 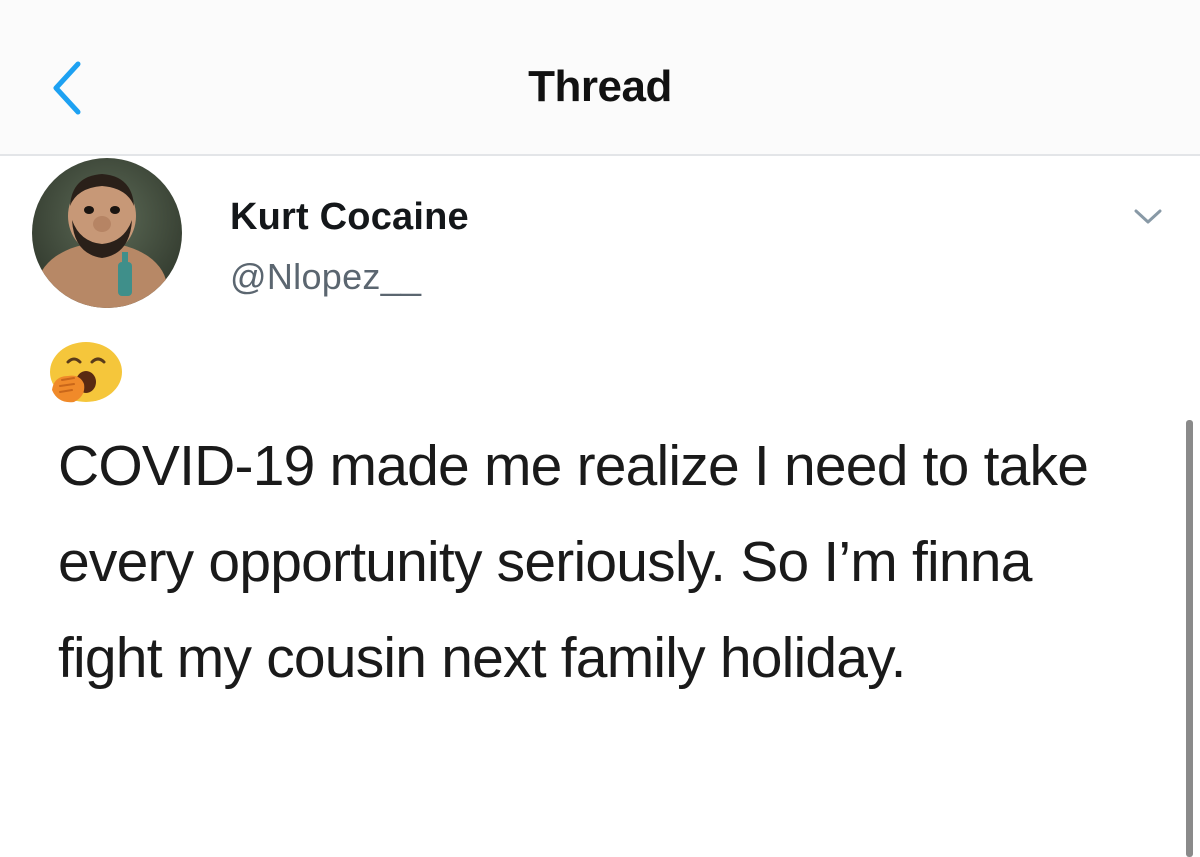 I want to click on chevron-down-icon, so click(x=1148, y=216).